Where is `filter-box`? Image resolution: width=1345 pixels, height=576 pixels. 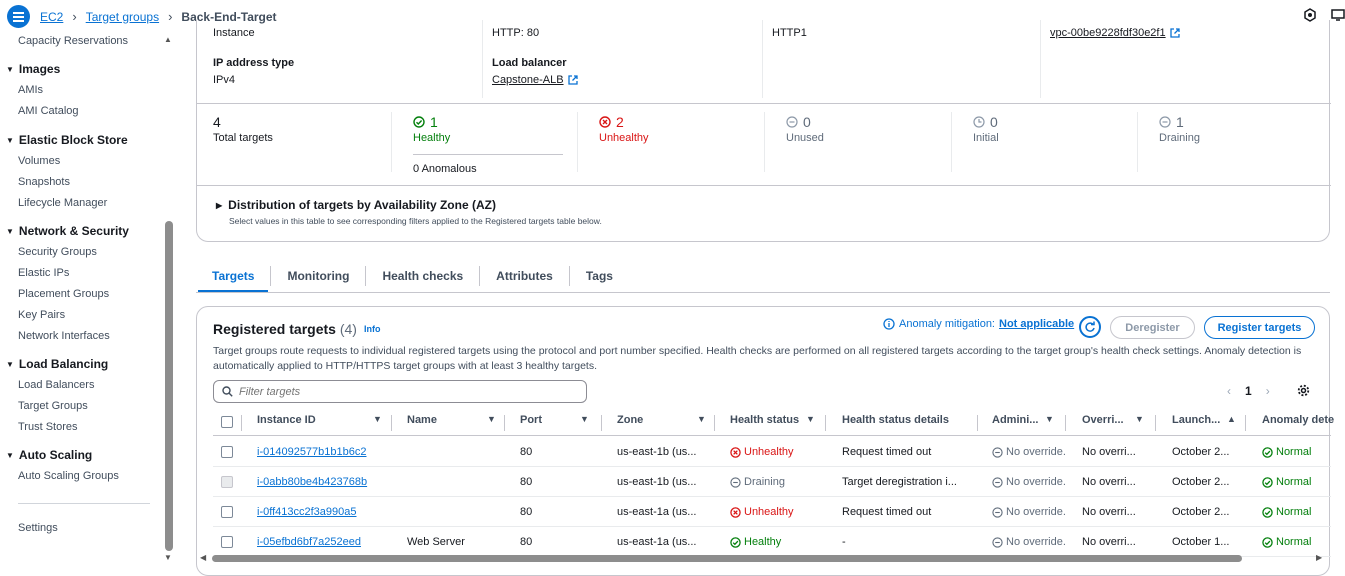
filter-box is located at coordinates (400, 391).